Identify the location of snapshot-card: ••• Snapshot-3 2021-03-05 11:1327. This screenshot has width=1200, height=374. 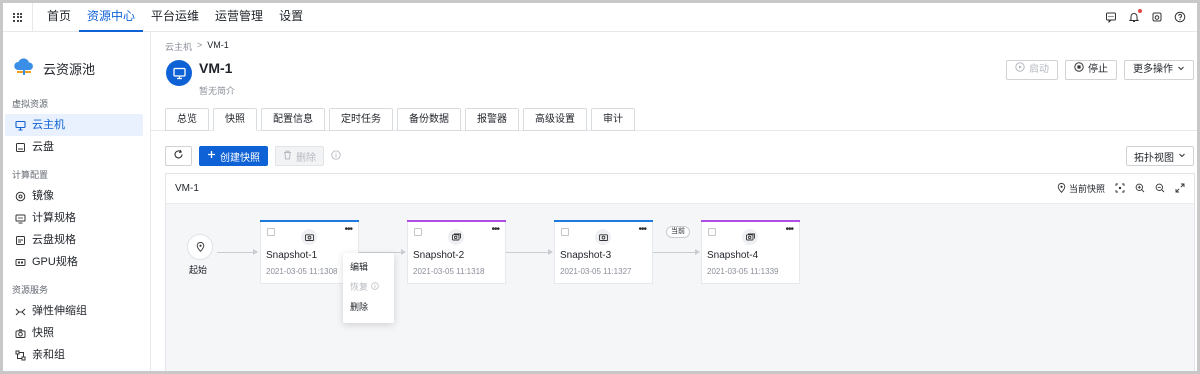
(603, 252).